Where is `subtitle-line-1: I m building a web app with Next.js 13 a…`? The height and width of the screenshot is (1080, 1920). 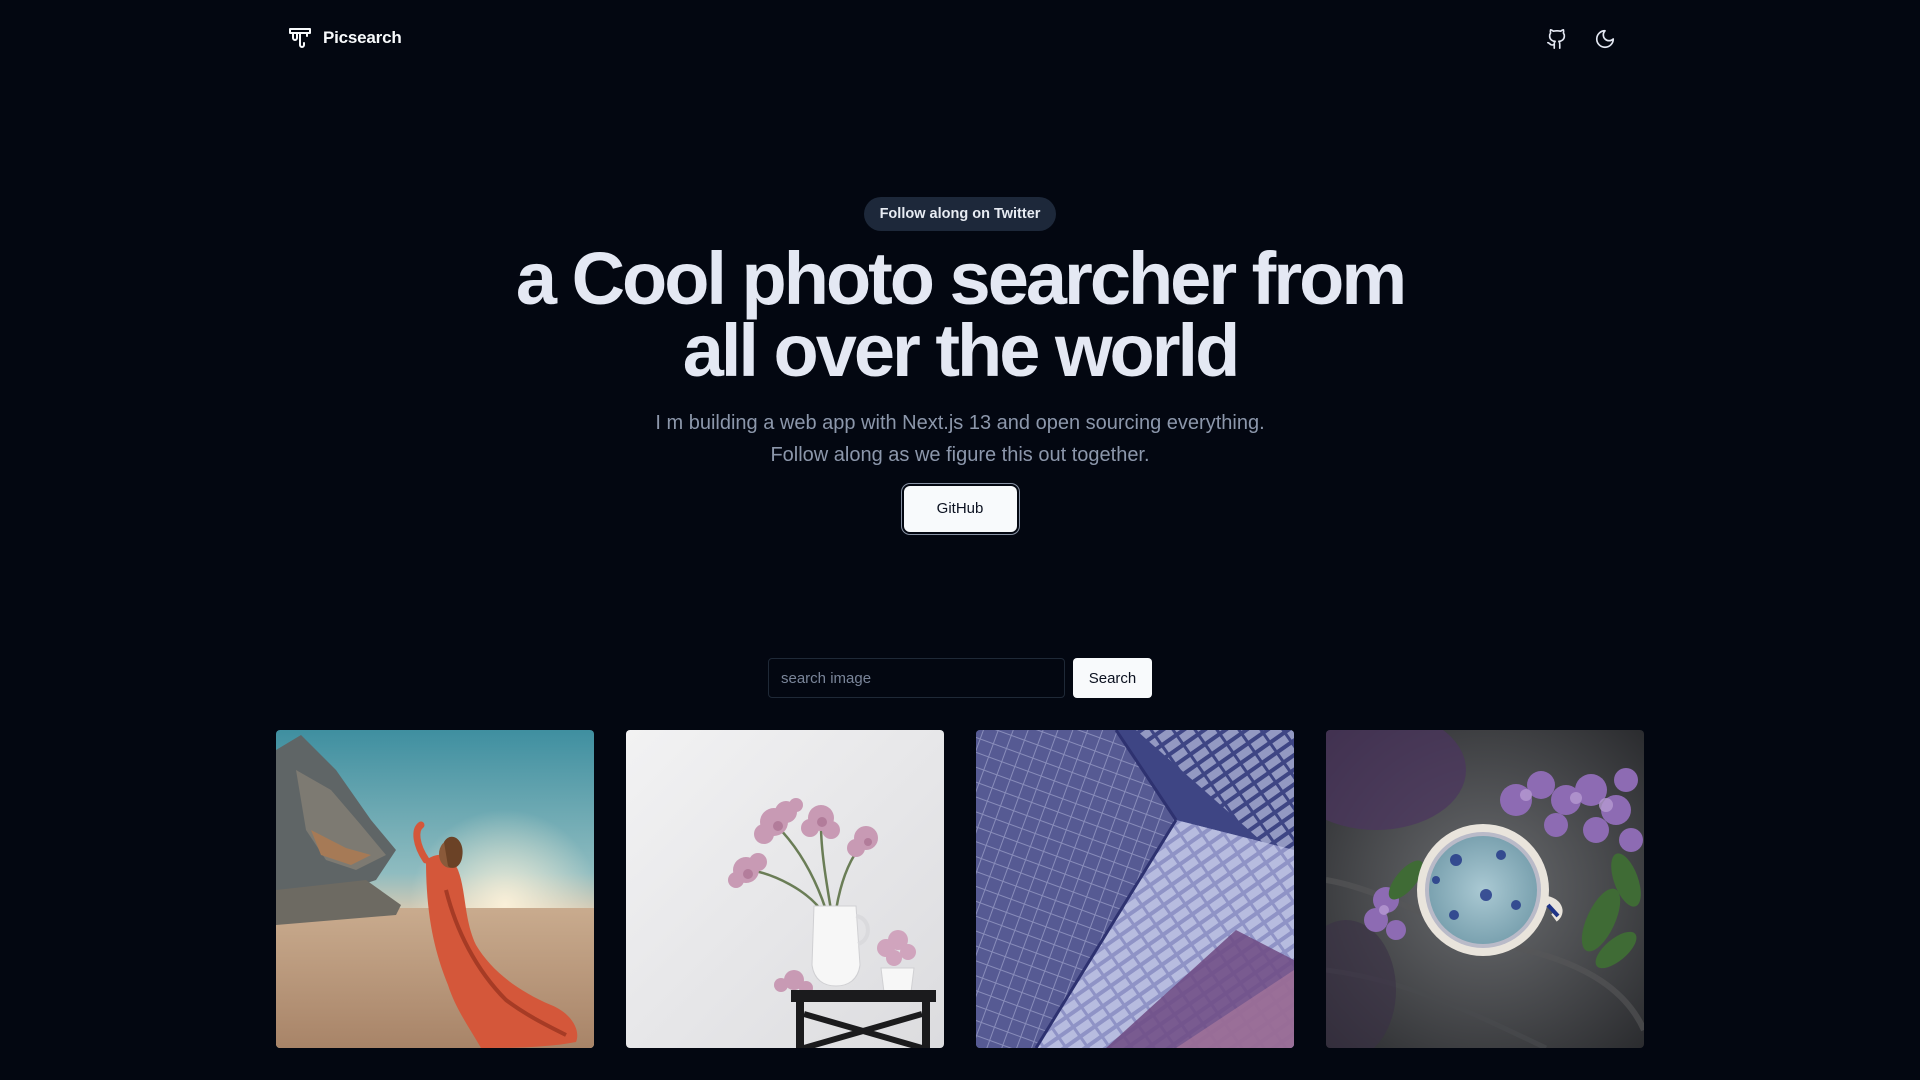 subtitle-line-1: I m building a web app with Next.js 13 a… is located at coordinates (960, 423).